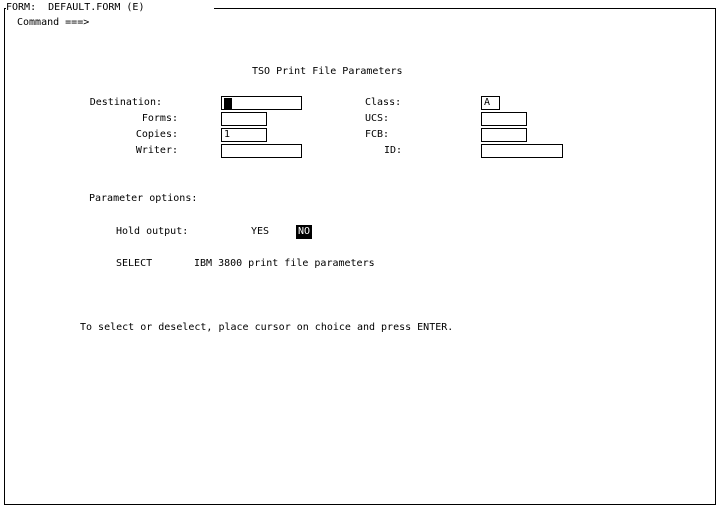  Describe the element at coordinates (383, 102) in the screenshot. I see `class-label: Class:` at that location.